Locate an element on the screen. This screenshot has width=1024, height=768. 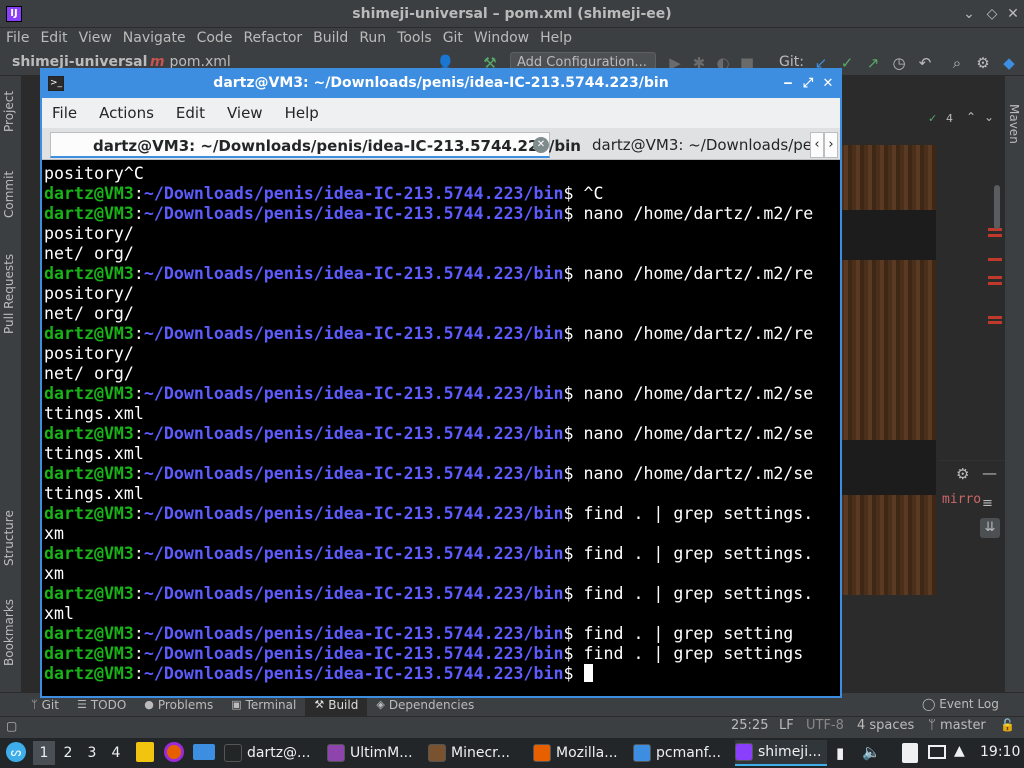
app-launcher-icon: ᔕ is located at coordinates (16, 752).